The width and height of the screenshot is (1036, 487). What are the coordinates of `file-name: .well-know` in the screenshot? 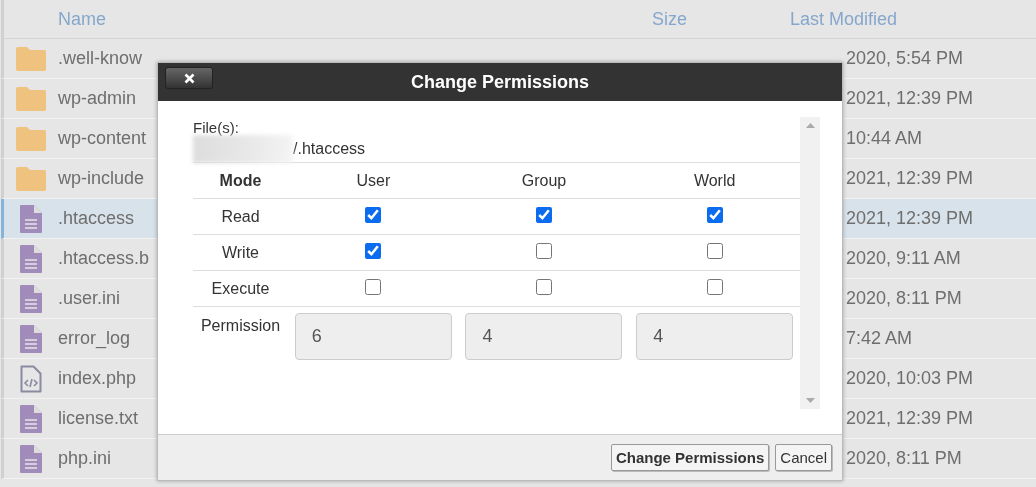 It's located at (101, 58).